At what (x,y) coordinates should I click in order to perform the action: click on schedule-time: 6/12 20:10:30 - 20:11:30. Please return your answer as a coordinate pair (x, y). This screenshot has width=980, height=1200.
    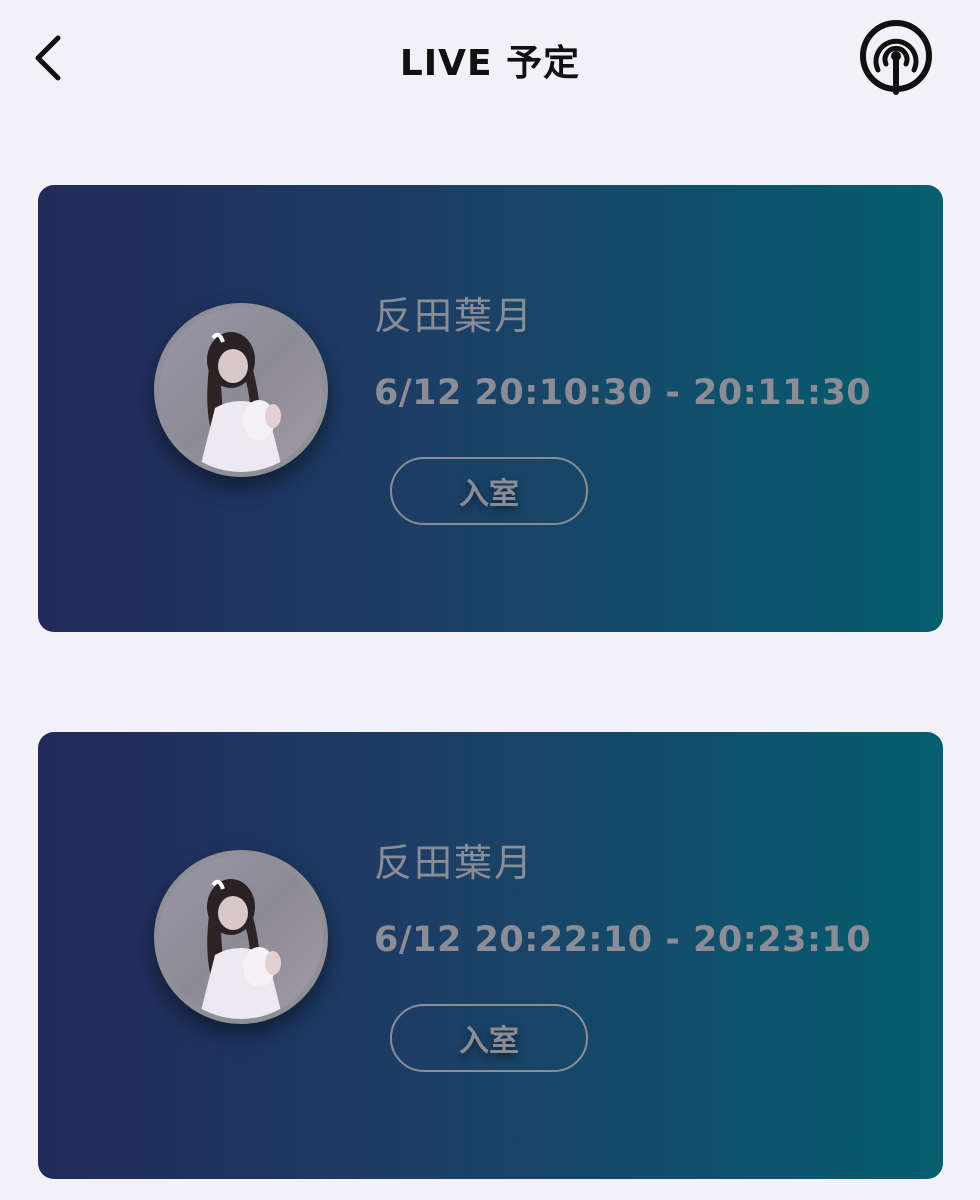
    Looking at the image, I should click on (623, 393).